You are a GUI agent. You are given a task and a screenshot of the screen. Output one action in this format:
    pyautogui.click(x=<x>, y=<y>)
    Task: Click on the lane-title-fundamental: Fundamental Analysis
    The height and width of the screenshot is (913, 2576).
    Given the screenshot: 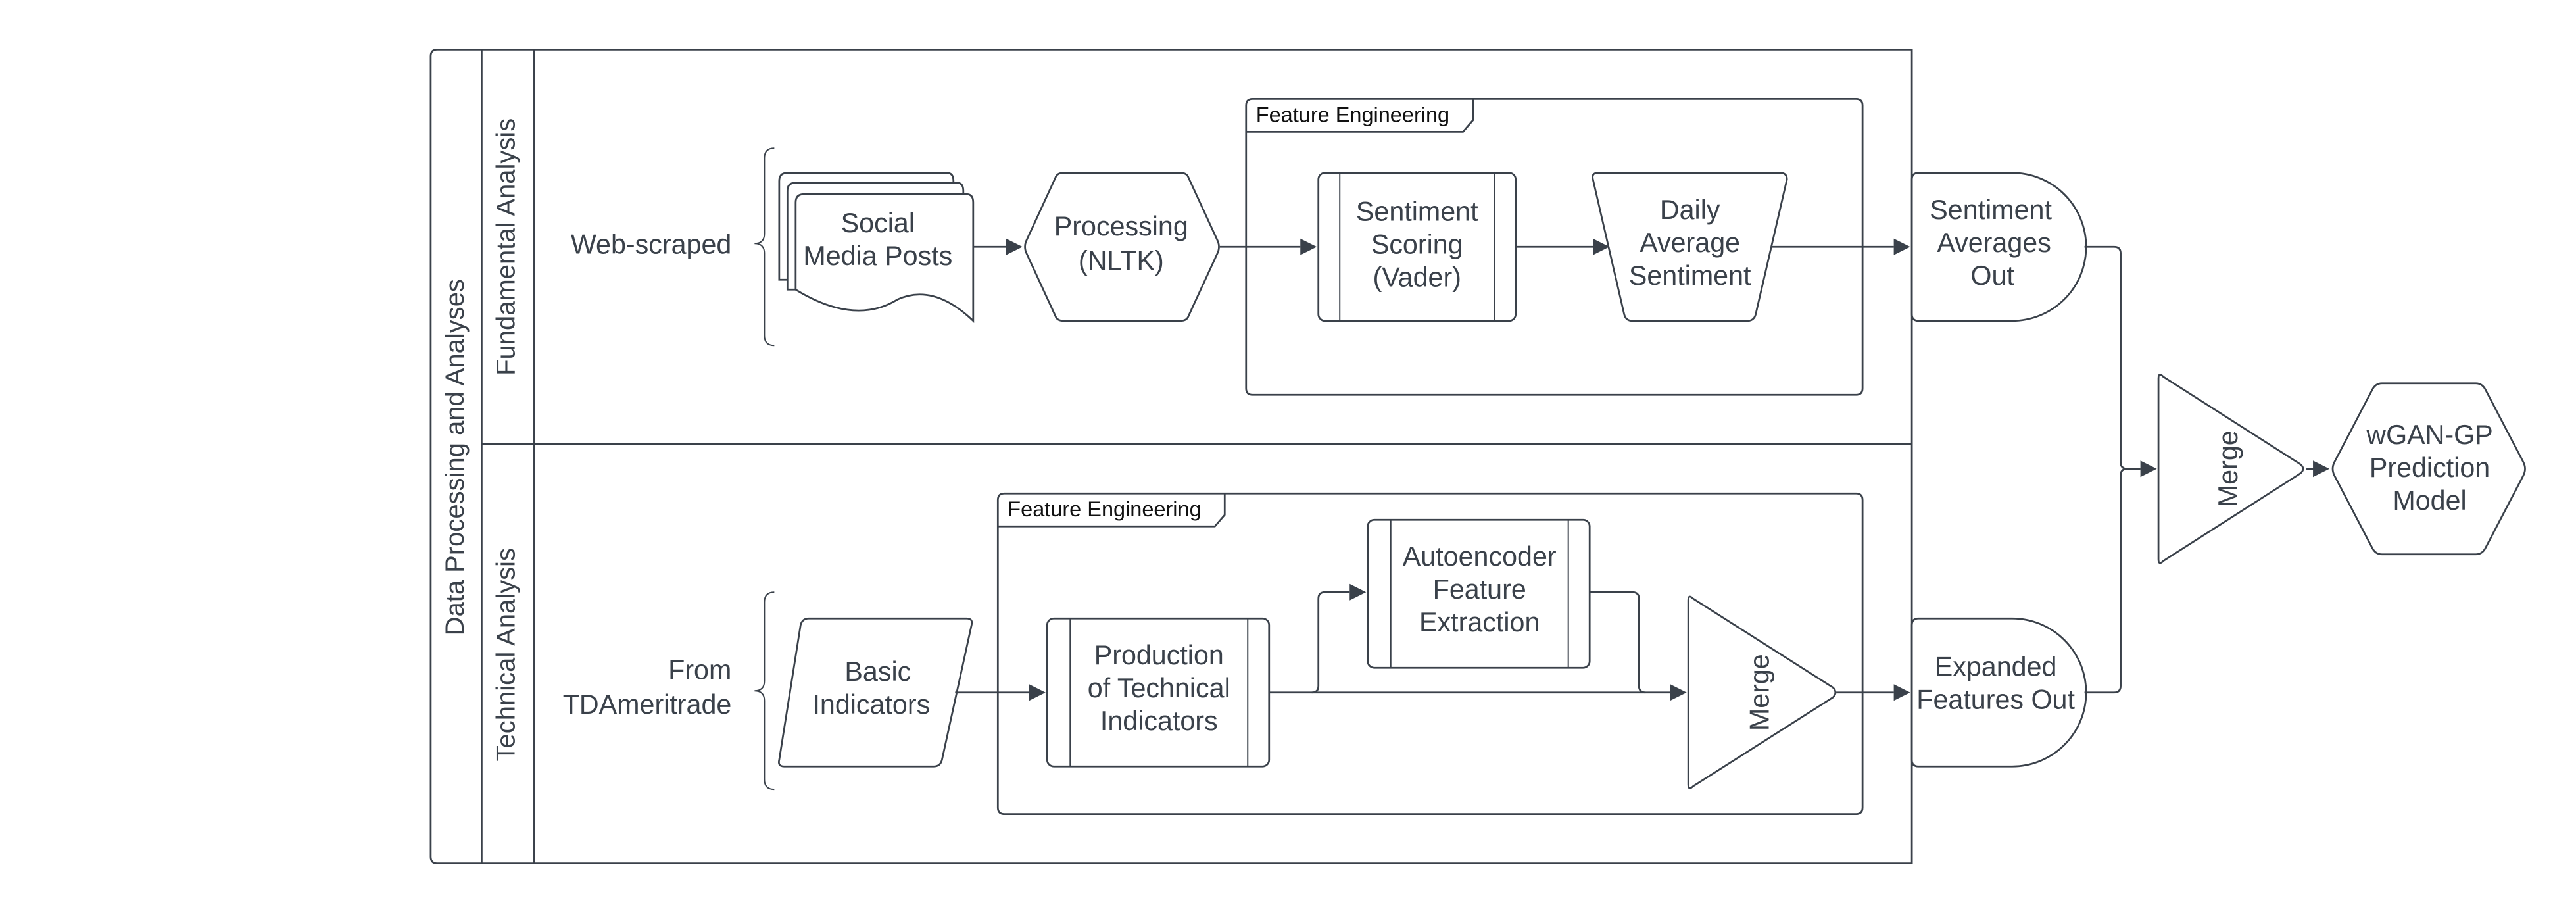 What is the action you would take?
    pyautogui.click(x=506, y=247)
    